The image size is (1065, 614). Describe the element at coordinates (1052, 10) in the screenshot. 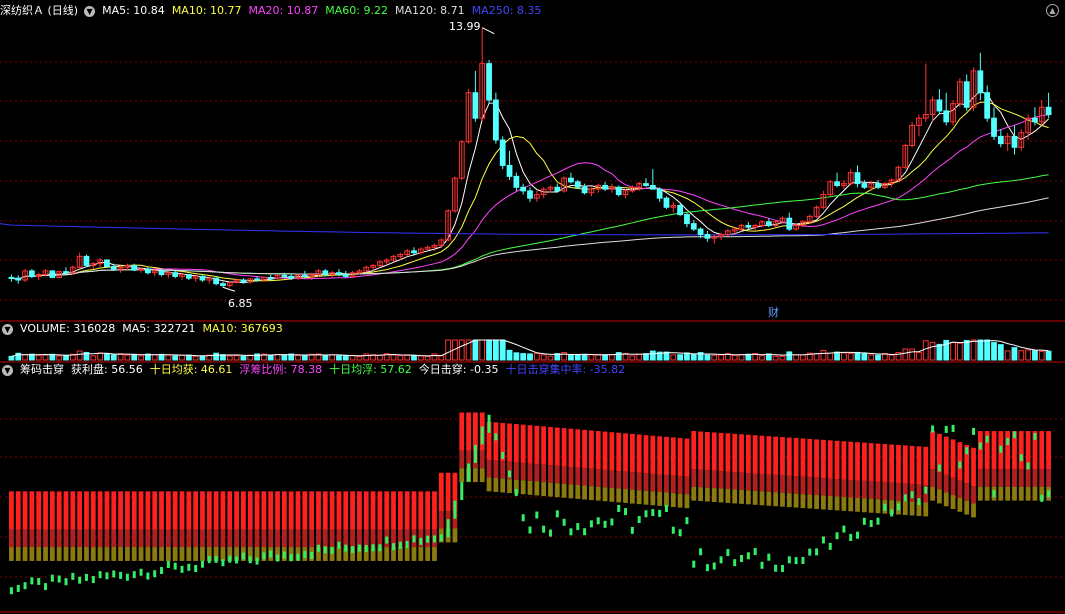

I see `expand-icon: ▲` at that location.